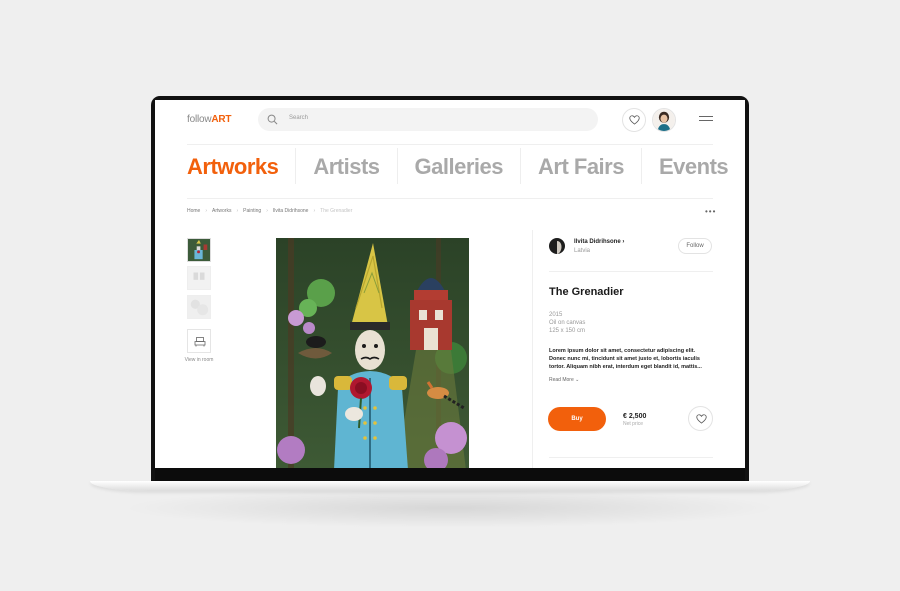  I want to click on logo: followART, so click(209, 119).